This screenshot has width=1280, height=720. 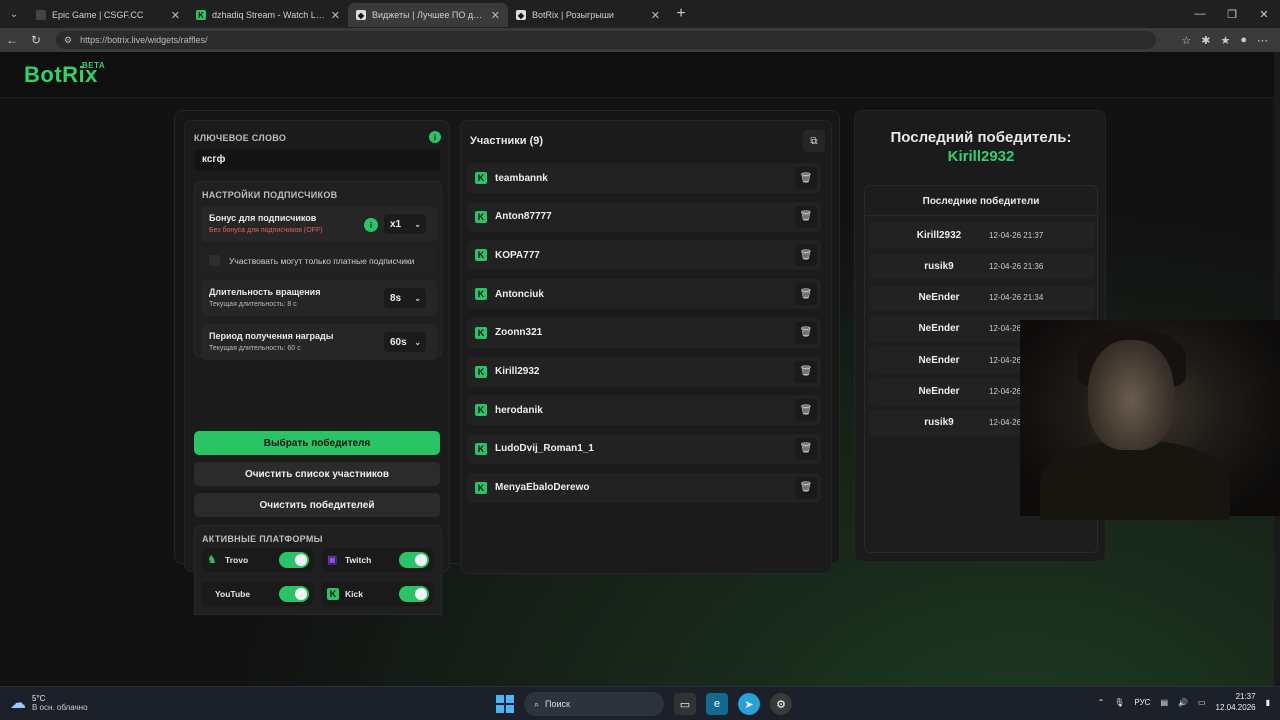 What do you see at coordinates (212, 560) in the screenshot?
I see `trovo-icon: ♞` at bounding box center [212, 560].